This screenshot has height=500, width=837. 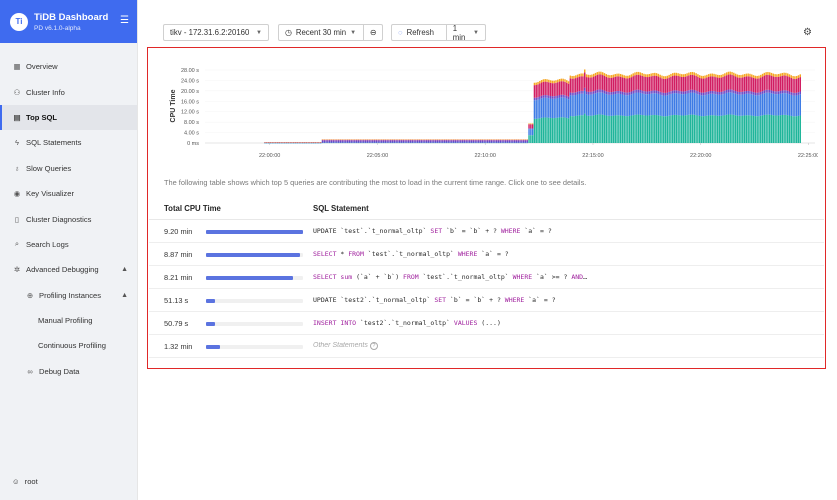 What do you see at coordinates (68, 295) in the screenshot?
I see `sidebar-item-profiling-instances: ⊕ Profiling Instances ▲` at bounding box center [68, 295].